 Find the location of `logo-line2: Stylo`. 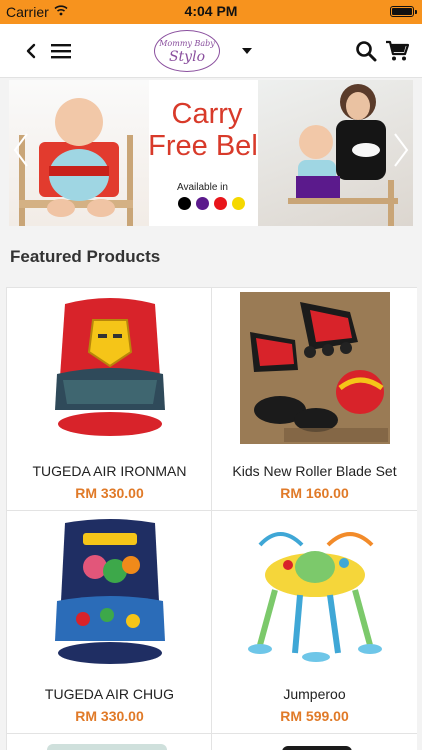

logo-line2: Stylo is located at coordinates (187, 57).